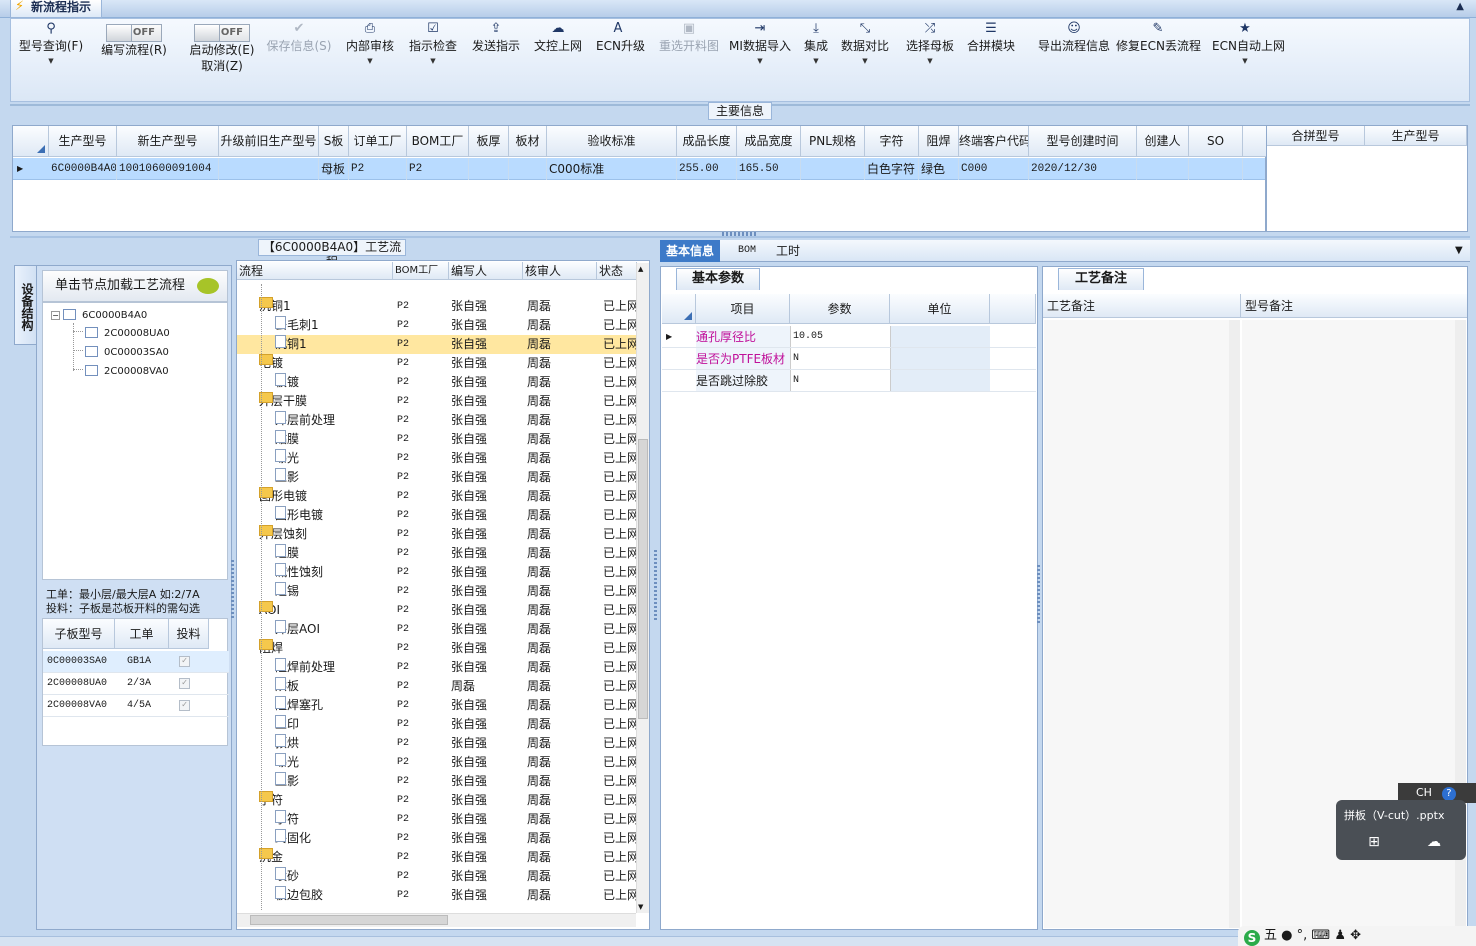 This screenshot has width=1476, height=946. What do you see at coordinates (437, 838) in the screenshot?
I see `process-row: 终固化 P2 张自强 周磊 已上网` at bounding box center [437, 838].